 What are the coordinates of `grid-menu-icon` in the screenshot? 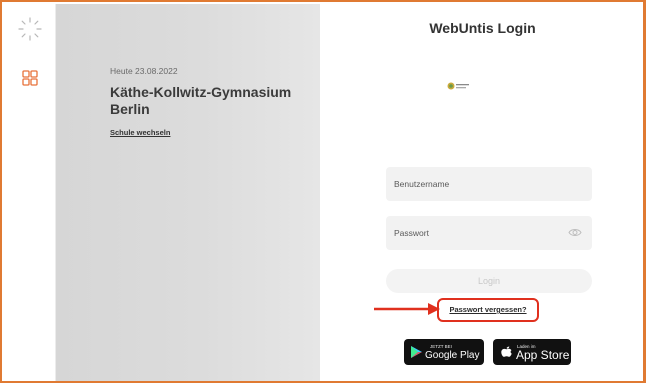 It's located at (30, 78).